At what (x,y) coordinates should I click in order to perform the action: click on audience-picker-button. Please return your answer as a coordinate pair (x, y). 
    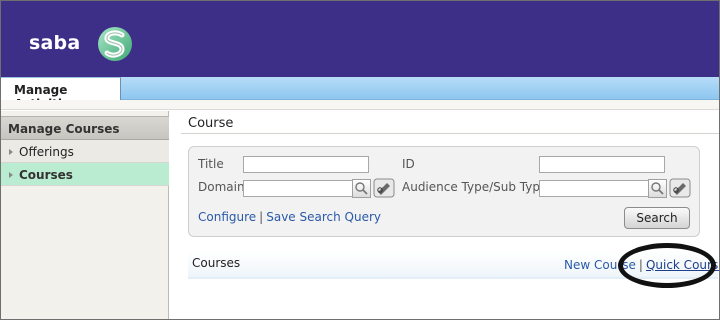
    Looking at the image, I should click on (680, 188).